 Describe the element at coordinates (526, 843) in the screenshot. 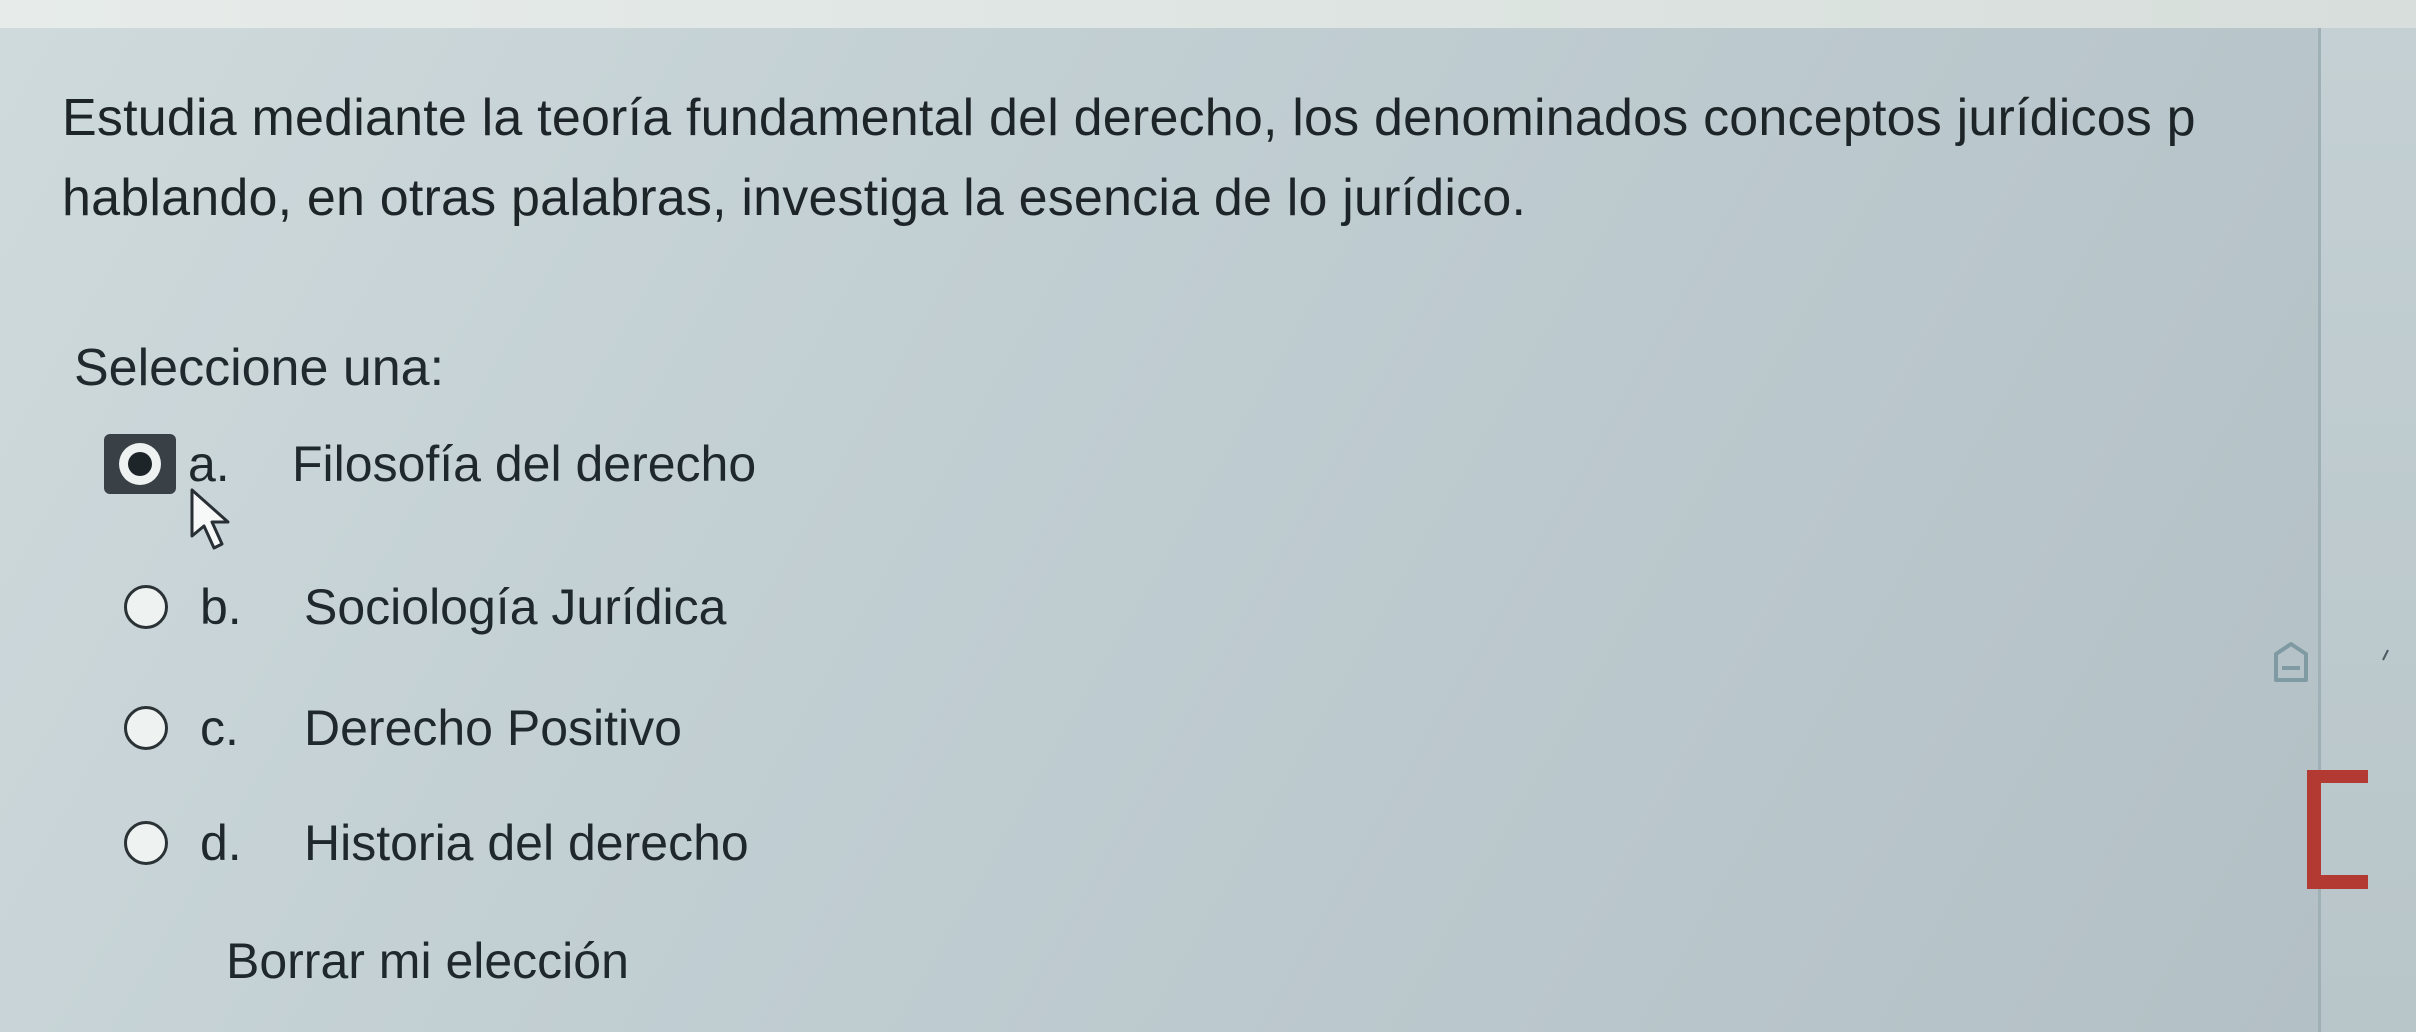

I see `option-label: Historia del derecho` at that location.